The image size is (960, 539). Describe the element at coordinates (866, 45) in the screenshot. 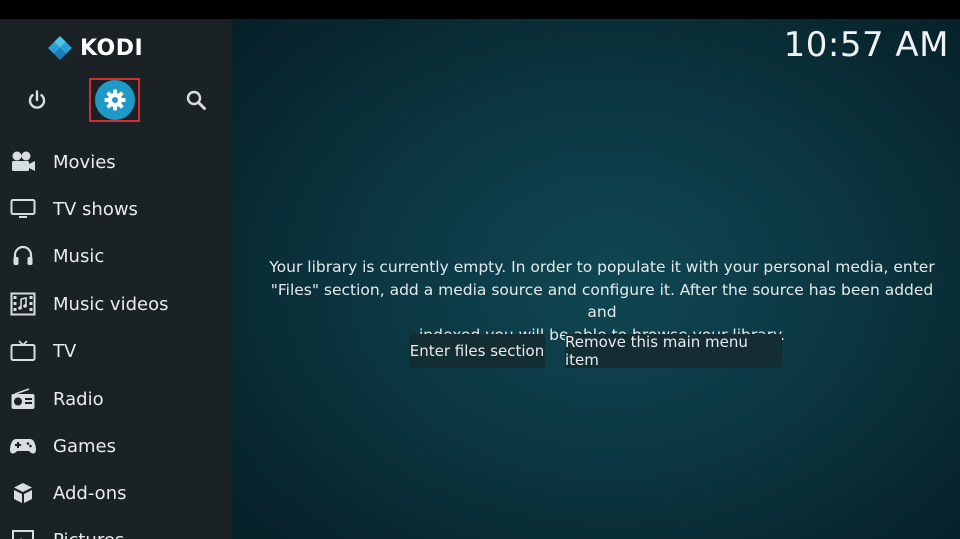

I see `clock: 10:57 AM` at that location.